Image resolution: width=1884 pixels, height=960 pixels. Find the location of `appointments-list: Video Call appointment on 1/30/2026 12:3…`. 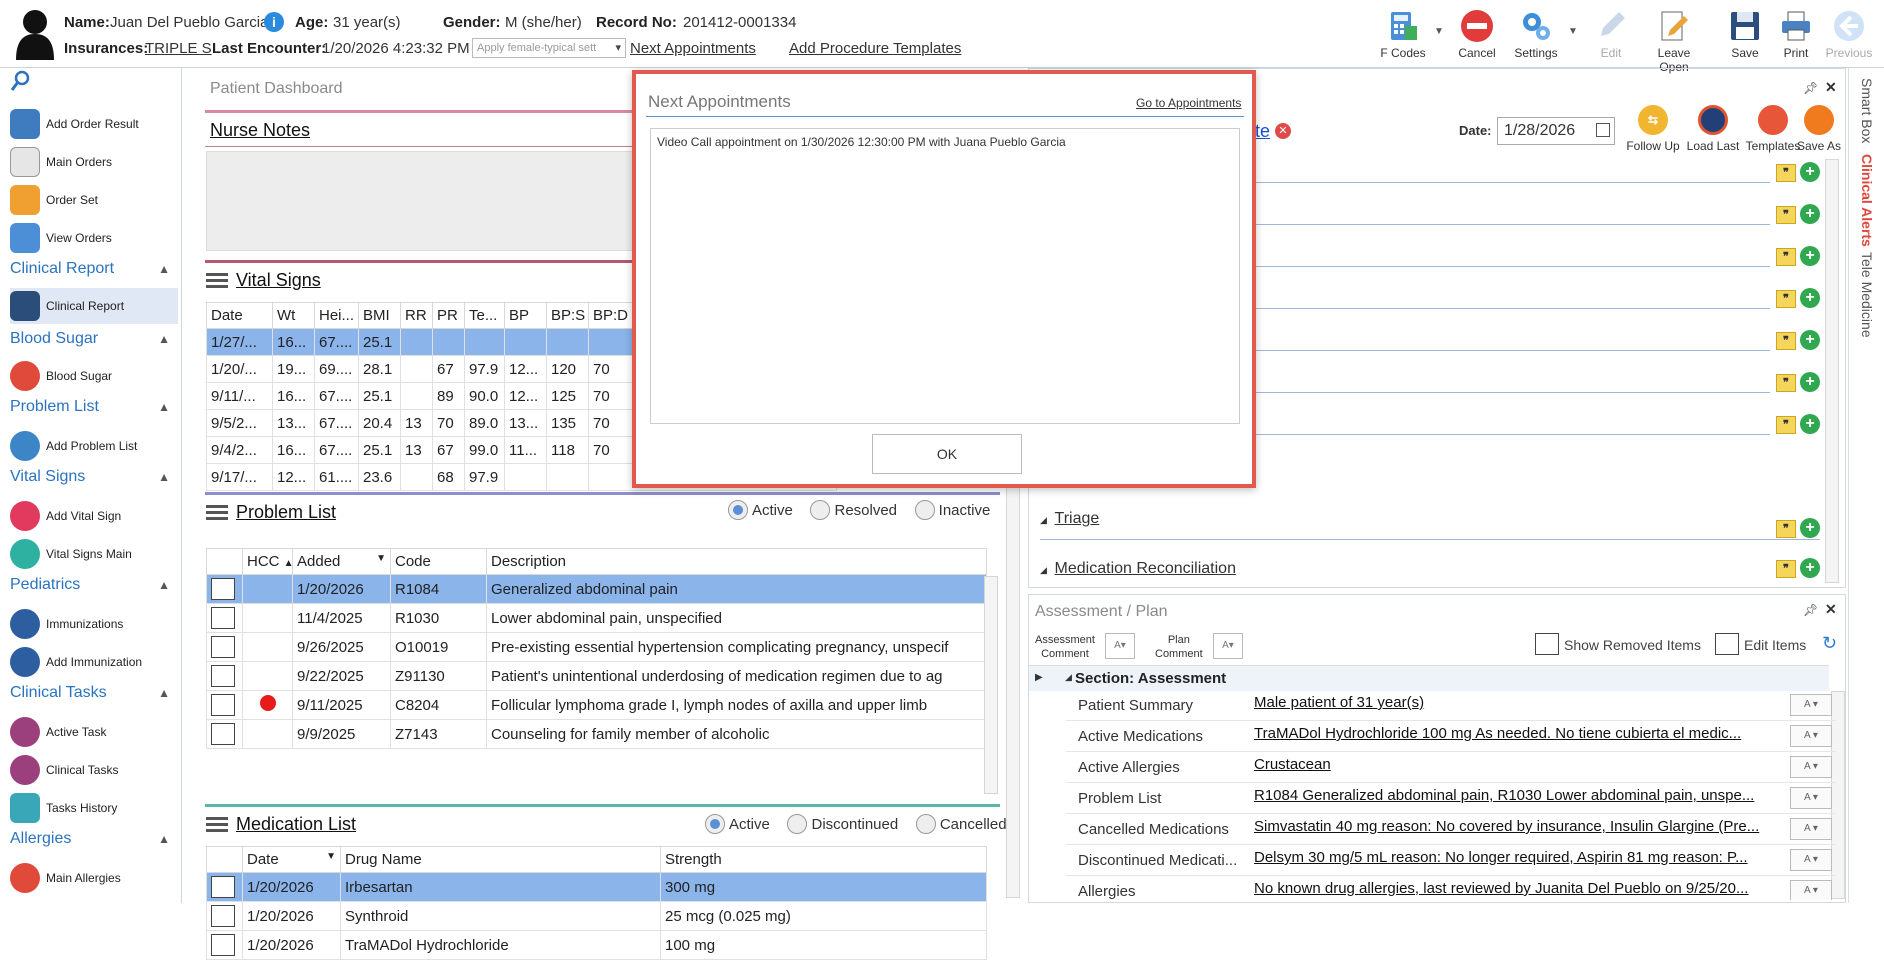

appointments-list: Video Call appointment on 1/30/2026 12:3… is located at coordinates (945, 276).